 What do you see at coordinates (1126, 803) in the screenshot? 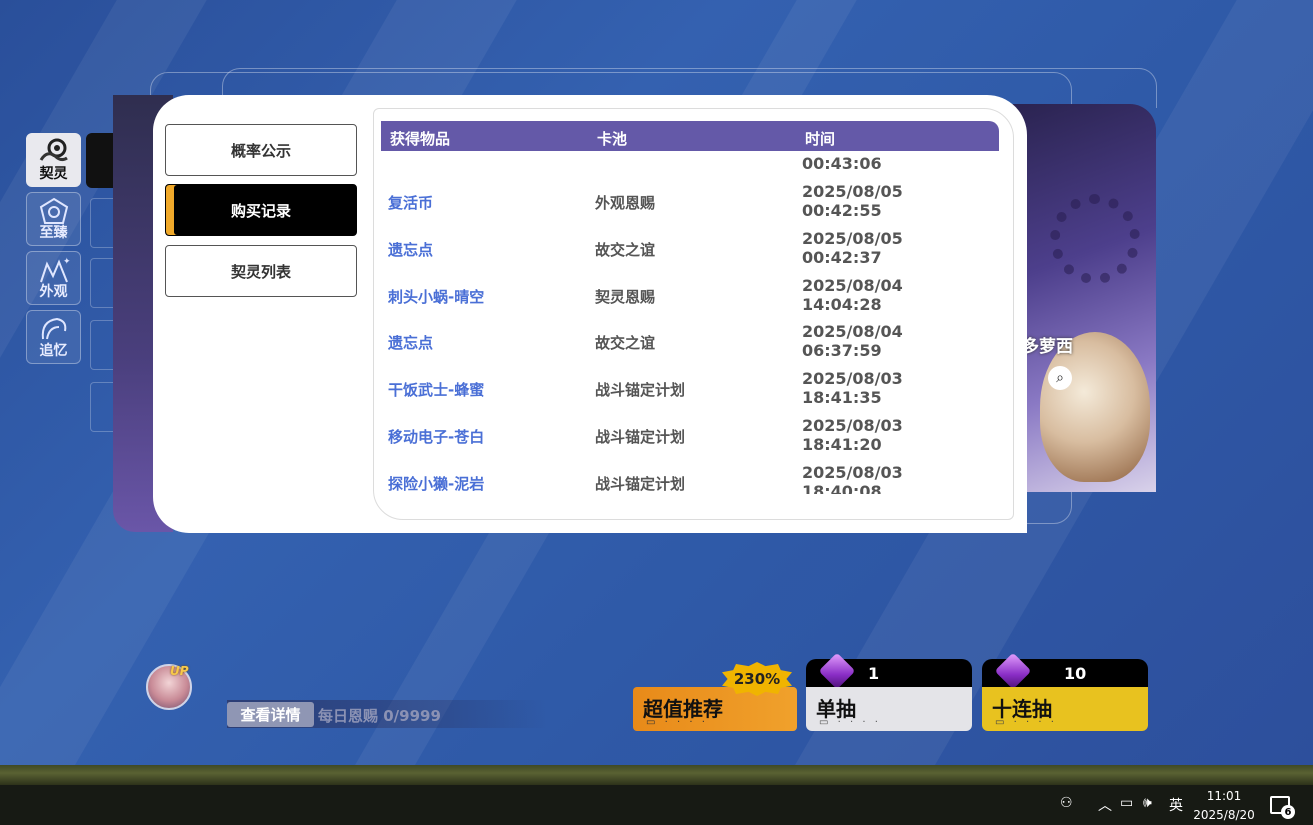
I see `network-icon: ▭` at bounding box center [1126, 803].